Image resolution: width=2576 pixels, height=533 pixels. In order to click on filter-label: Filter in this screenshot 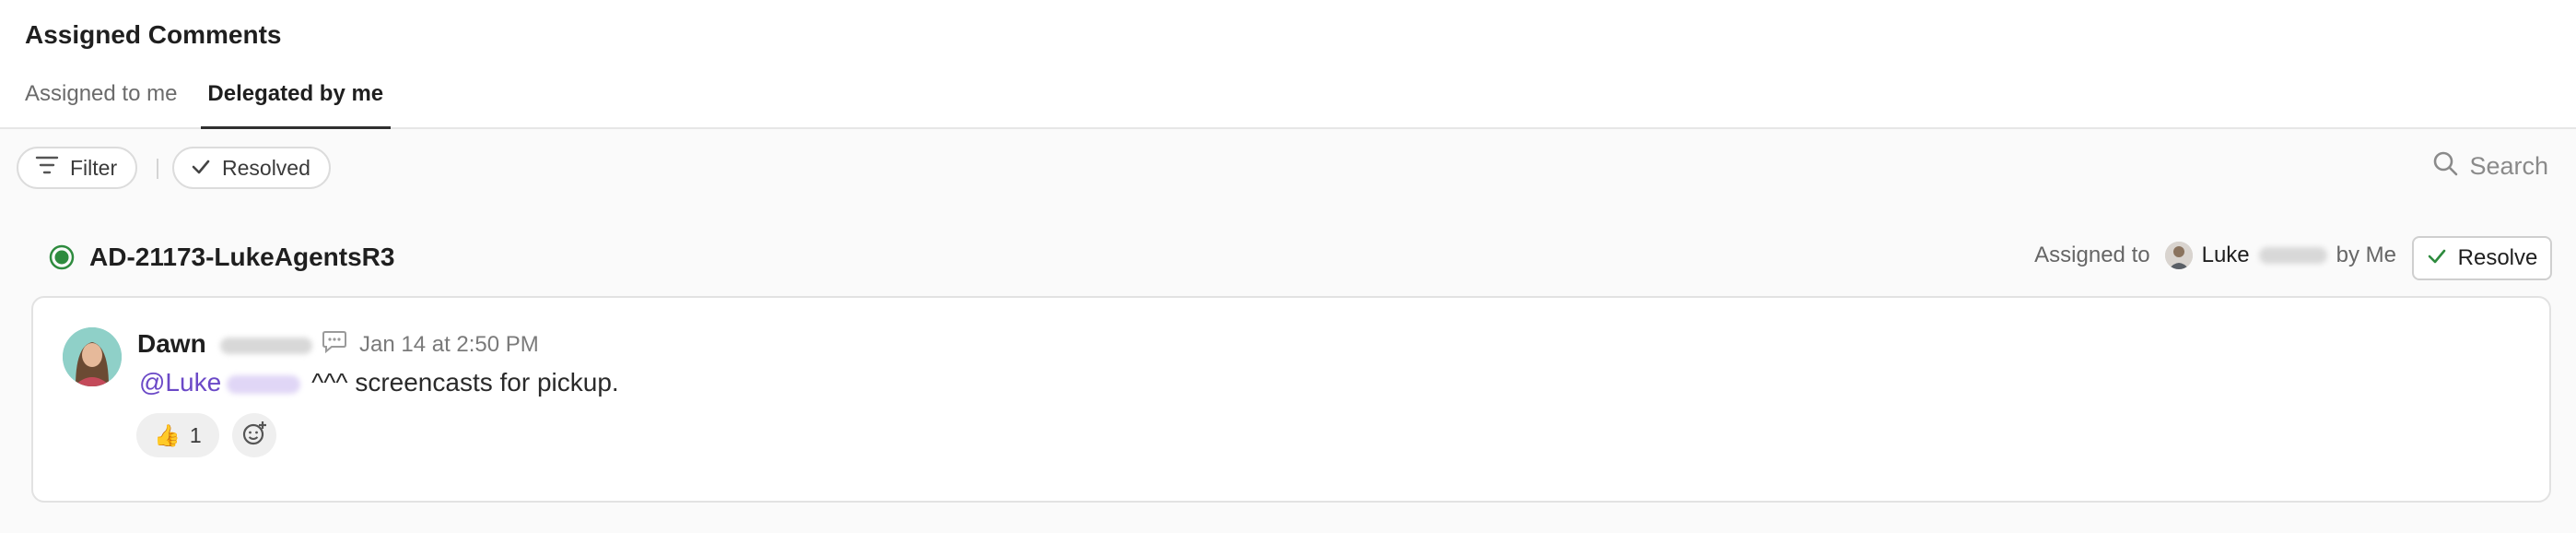, I will do `click(94, 167)`.